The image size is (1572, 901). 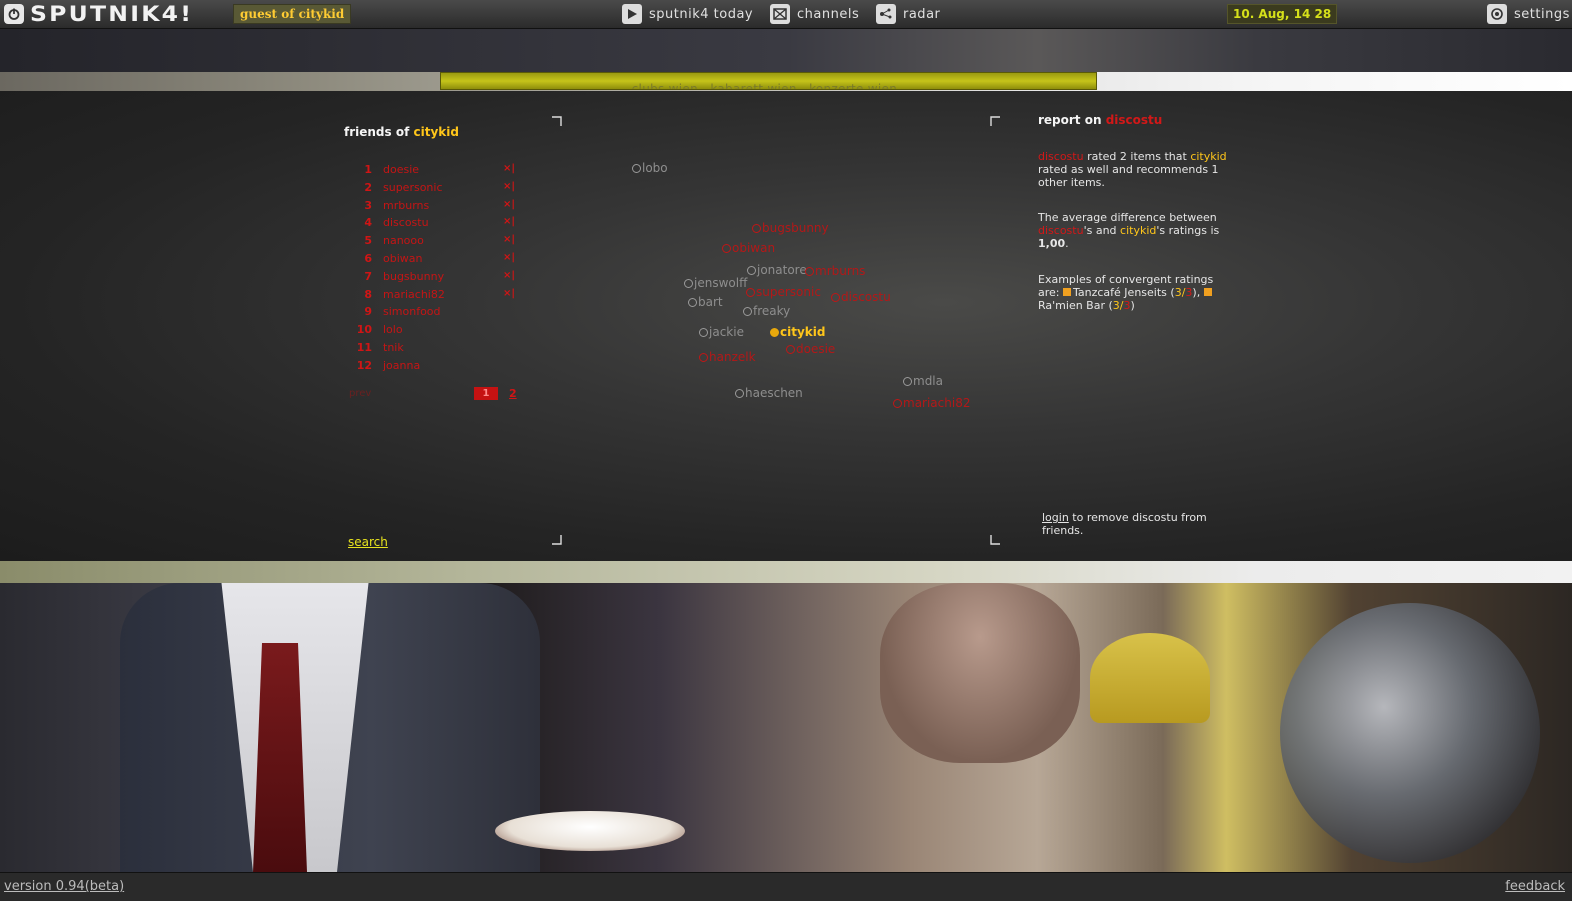 What do you see at coordinates (726, 332) in the screenshot?
I see `radar-node-label: jackie` at bounding box center [726, 332].